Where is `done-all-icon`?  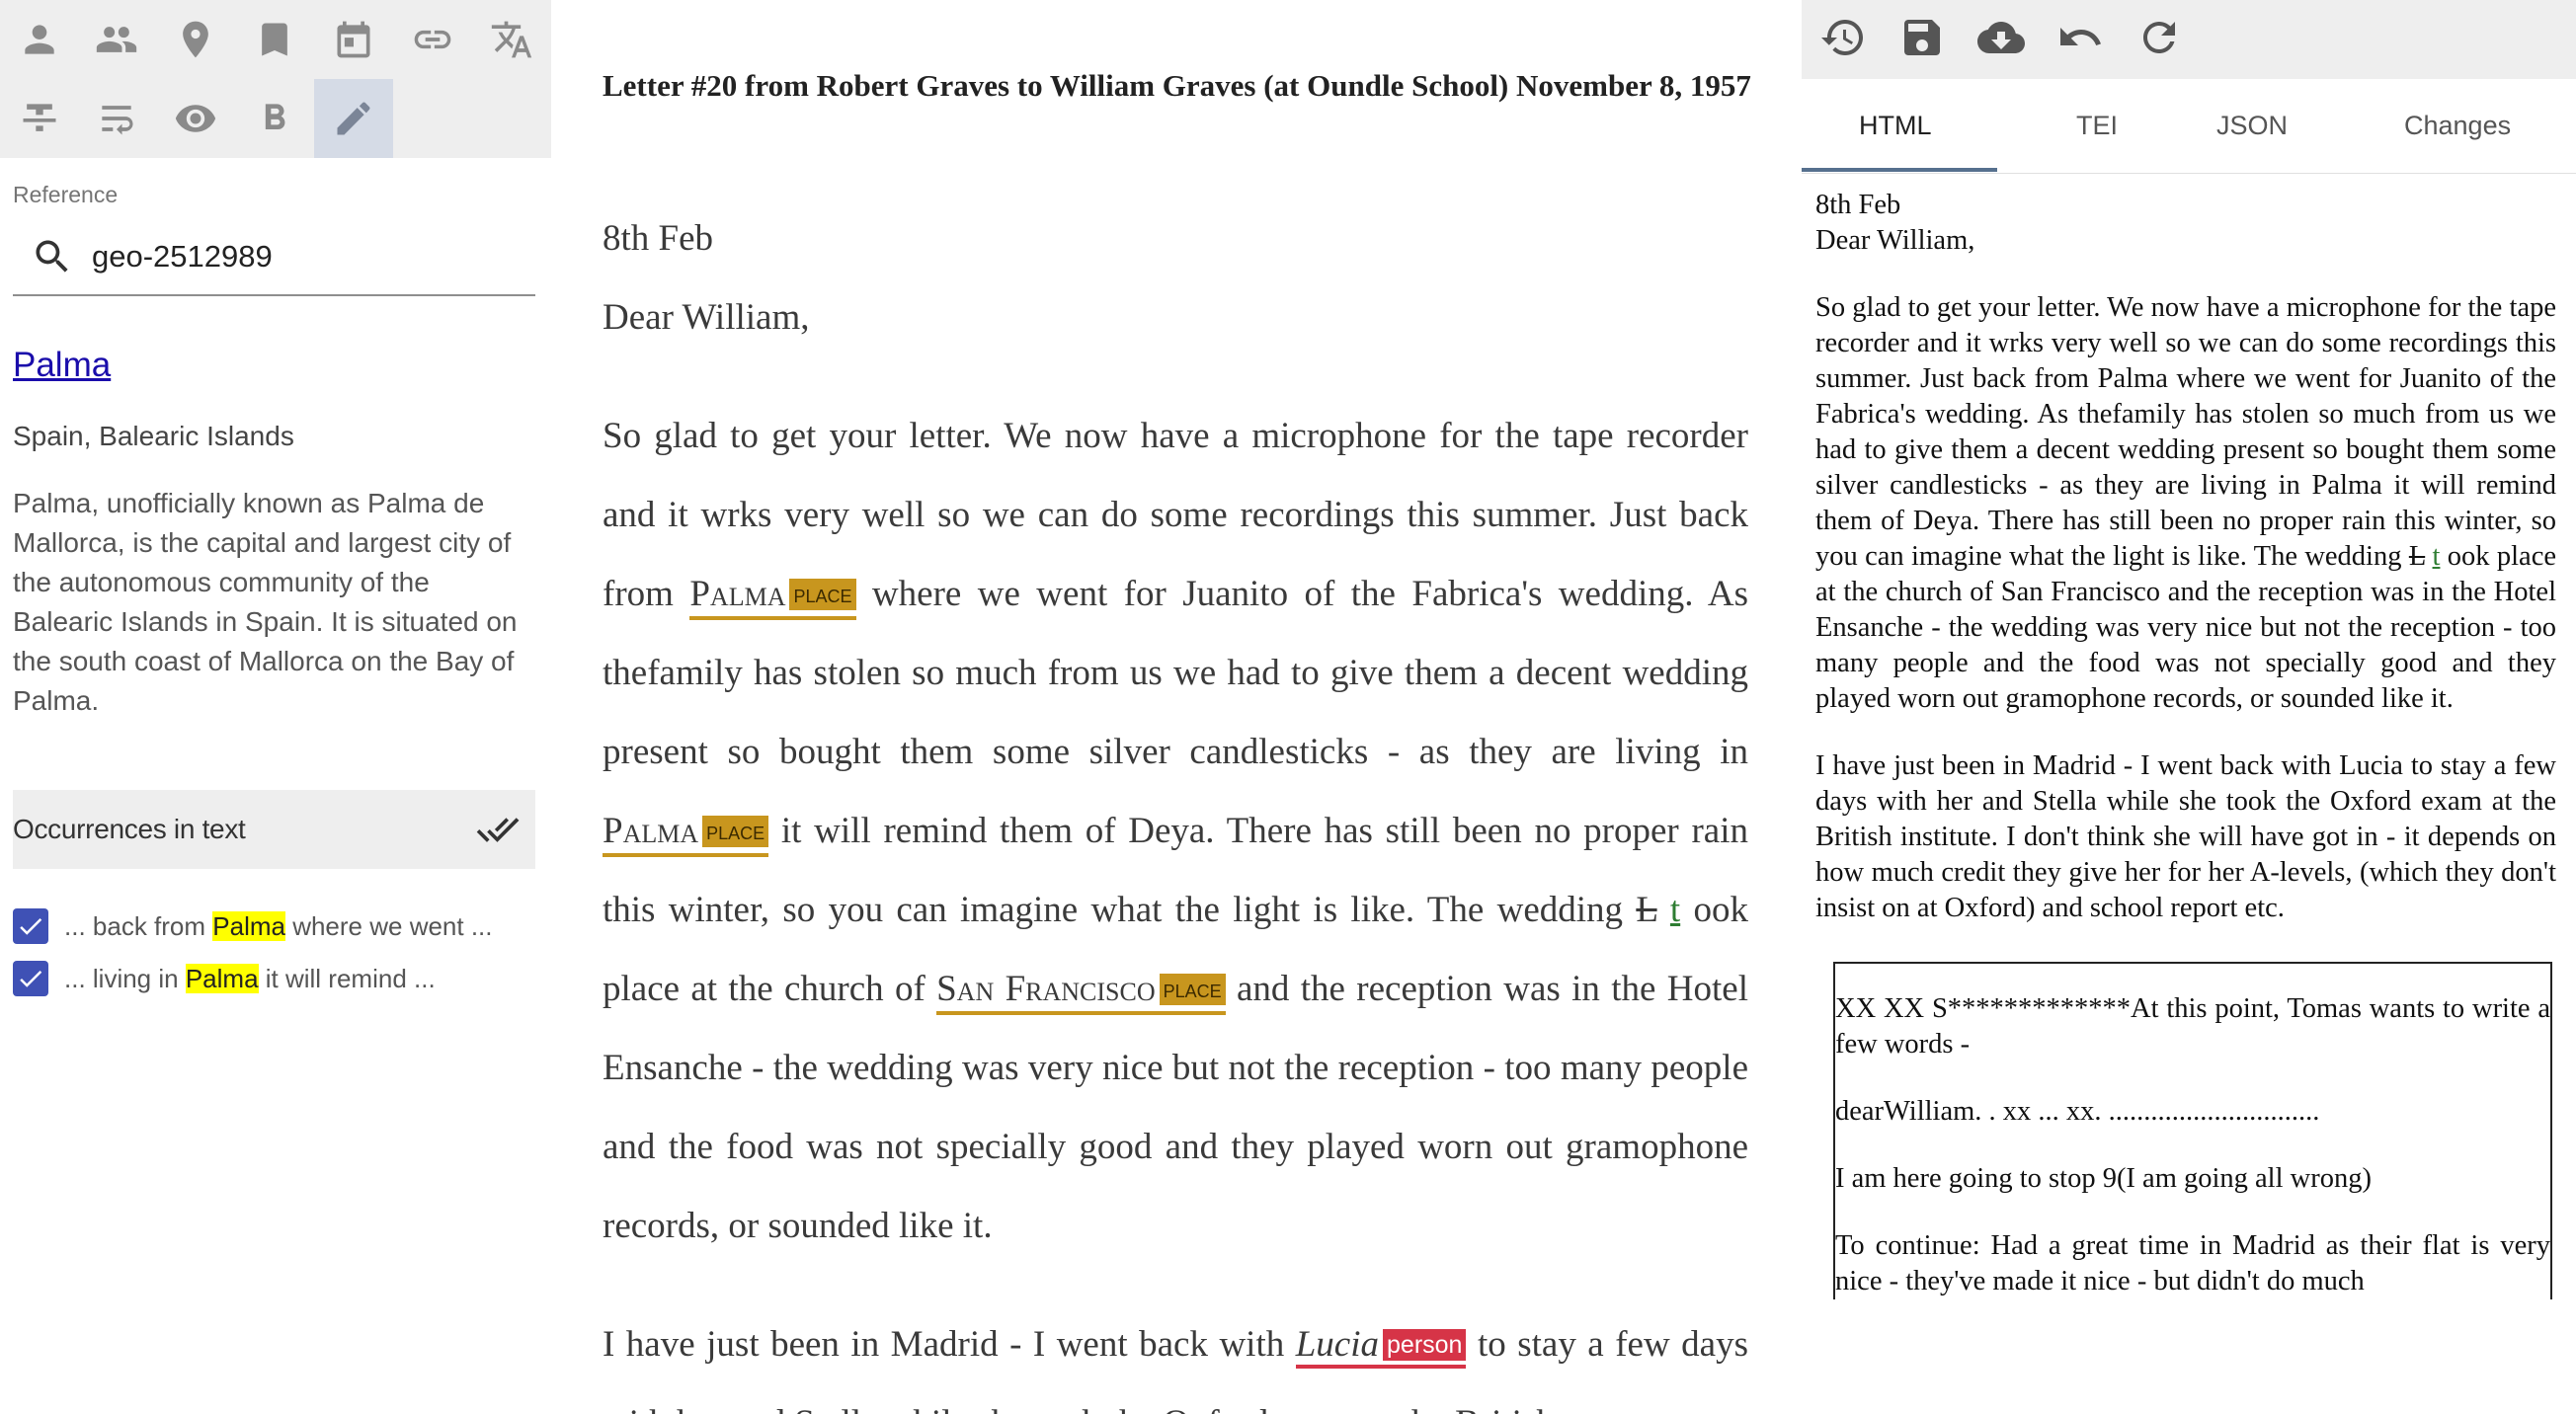 done-all-icon is located at coordinates (498, 830).